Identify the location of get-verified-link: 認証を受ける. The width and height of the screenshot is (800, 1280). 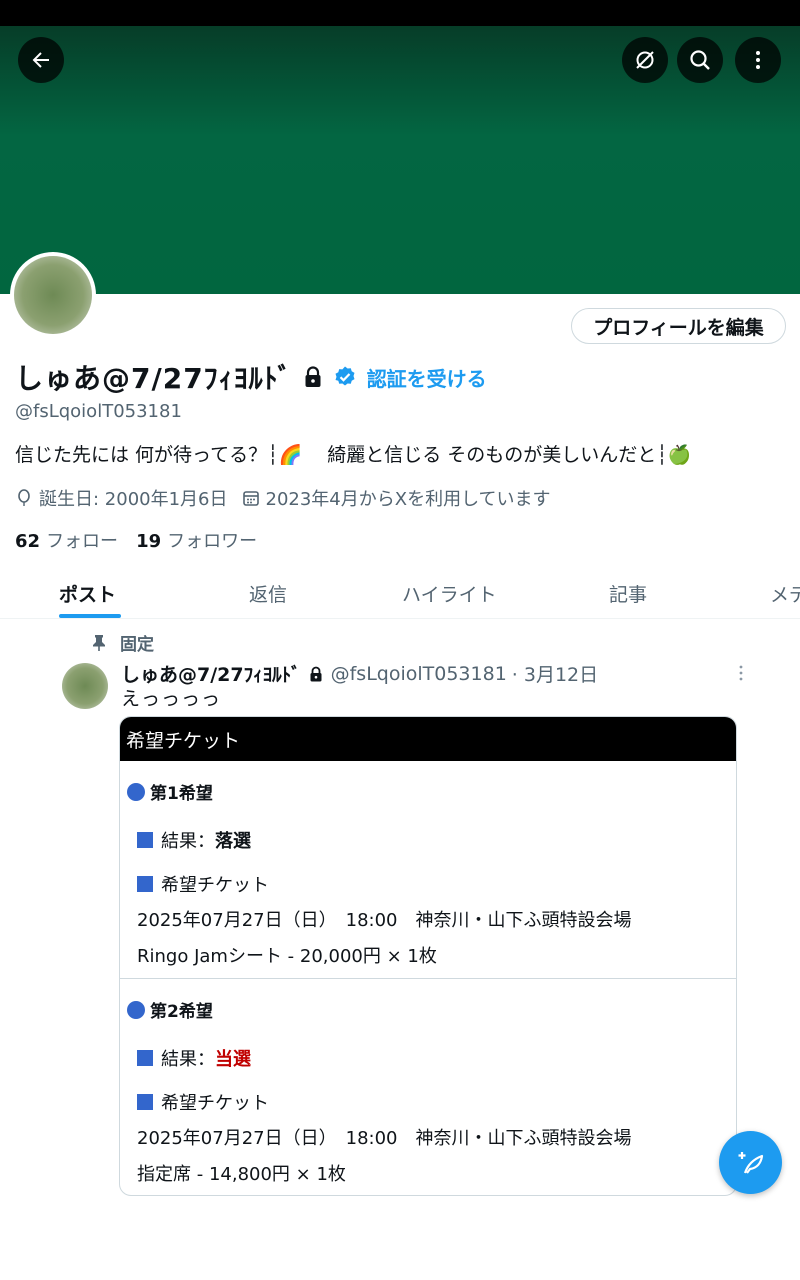
(427, 377).